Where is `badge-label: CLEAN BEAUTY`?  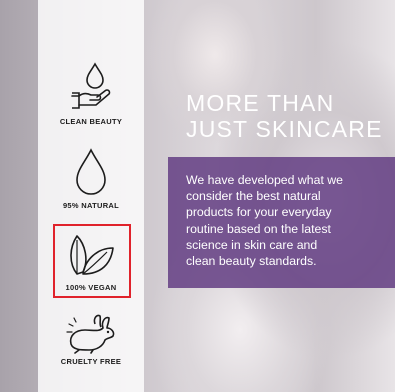 badge-label: CLEAN BEAUTY is located at coordinates (91, 121).